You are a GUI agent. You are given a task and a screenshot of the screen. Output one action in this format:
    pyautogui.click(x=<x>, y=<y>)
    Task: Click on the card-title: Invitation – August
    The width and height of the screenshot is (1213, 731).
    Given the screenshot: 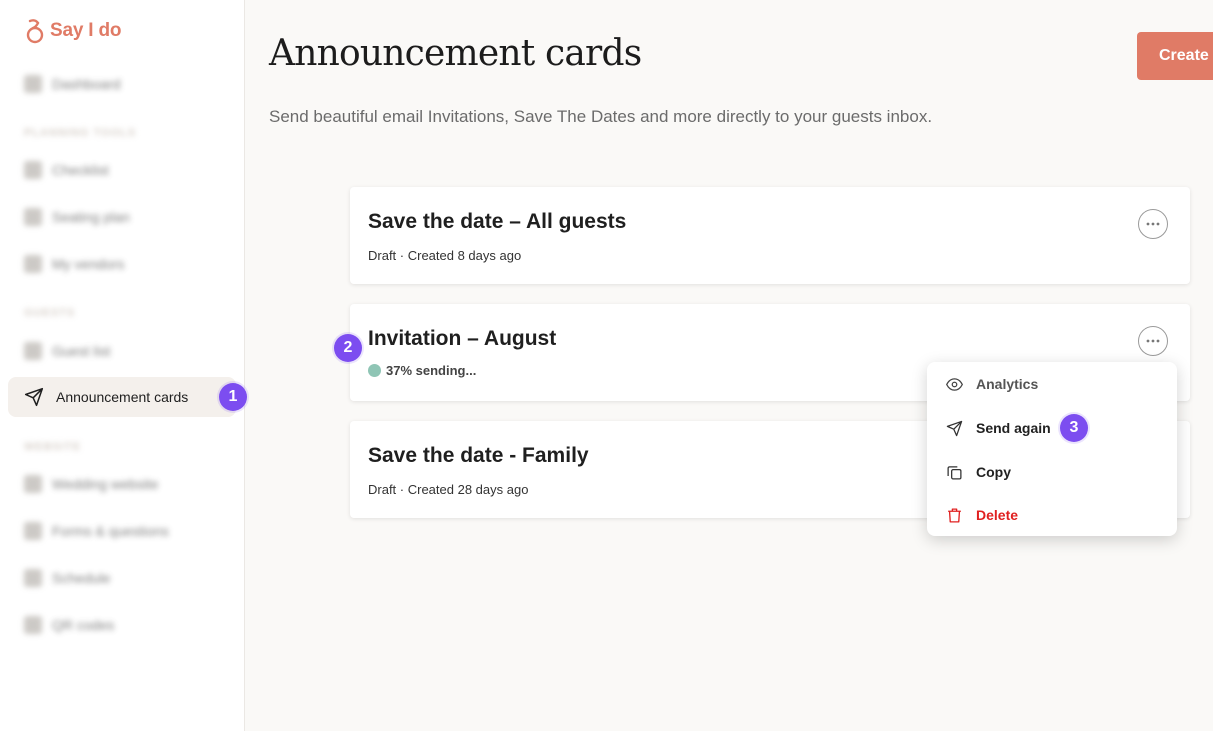 What is the action you would take?
    pyautogui.click(x=462, y=338)
    